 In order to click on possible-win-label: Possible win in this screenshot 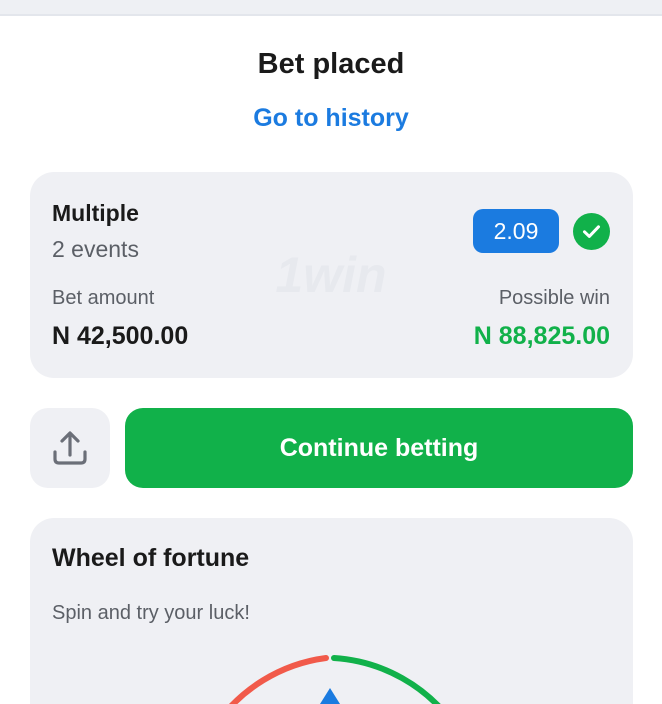, I will do `click(554, 298)`.